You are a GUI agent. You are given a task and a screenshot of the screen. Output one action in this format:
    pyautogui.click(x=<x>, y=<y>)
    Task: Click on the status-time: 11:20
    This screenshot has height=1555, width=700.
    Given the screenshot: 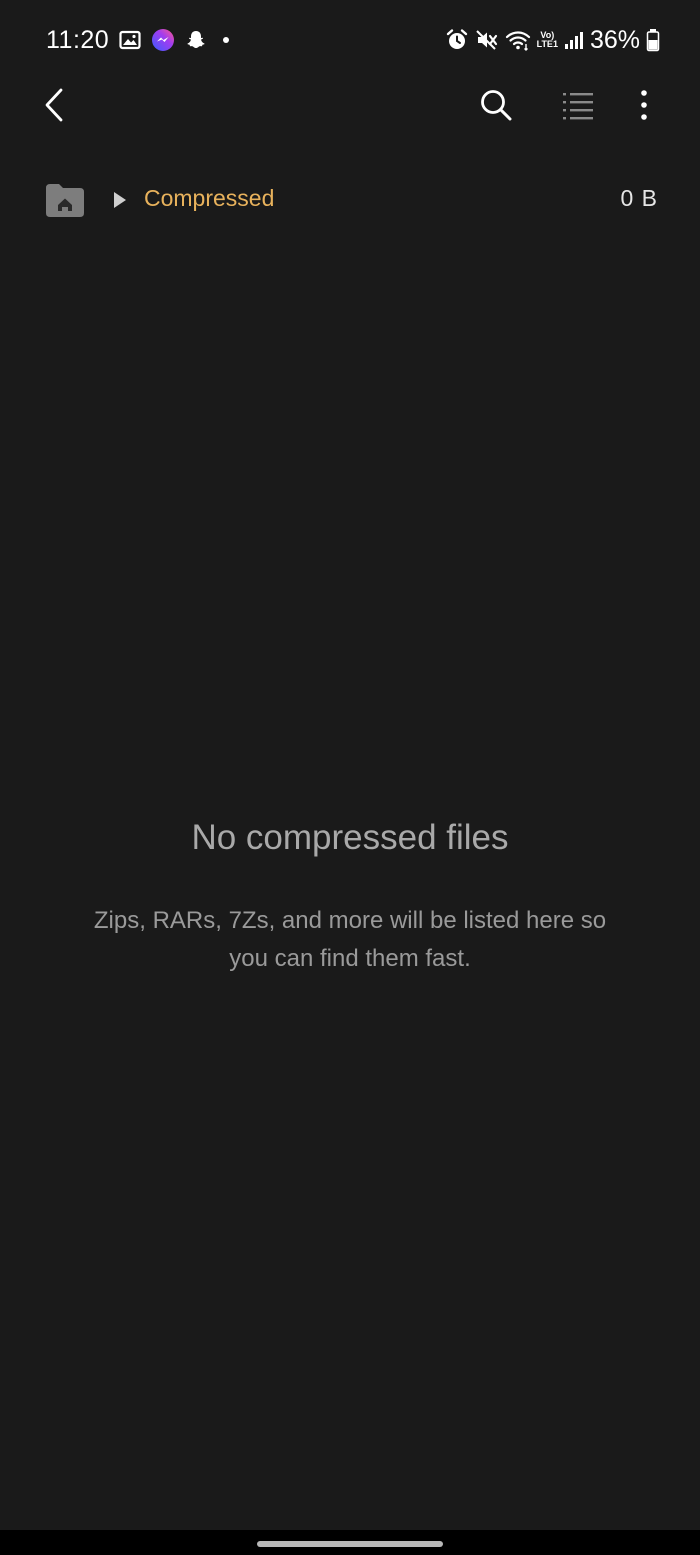 What is the action you would take?
    pyautogui.click(x=78, y=39)
    